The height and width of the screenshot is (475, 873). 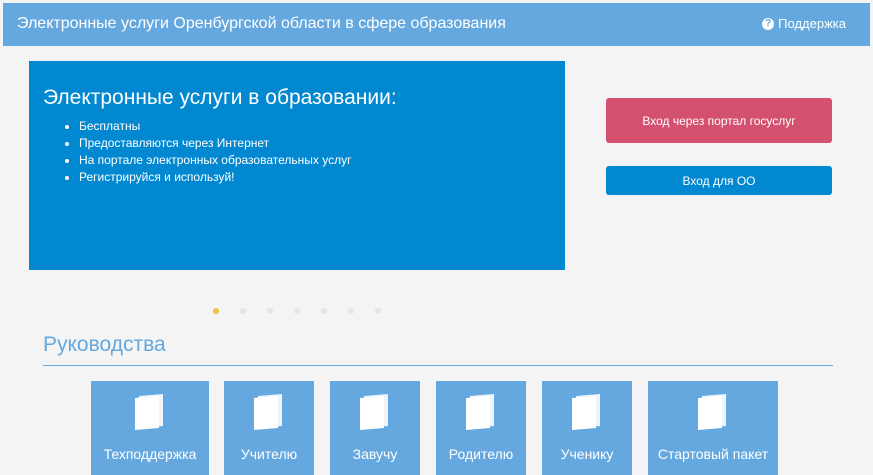 I want to click on gosuslugi-login-button: Вход через портал госуслуг, so click(x=719, y=120).